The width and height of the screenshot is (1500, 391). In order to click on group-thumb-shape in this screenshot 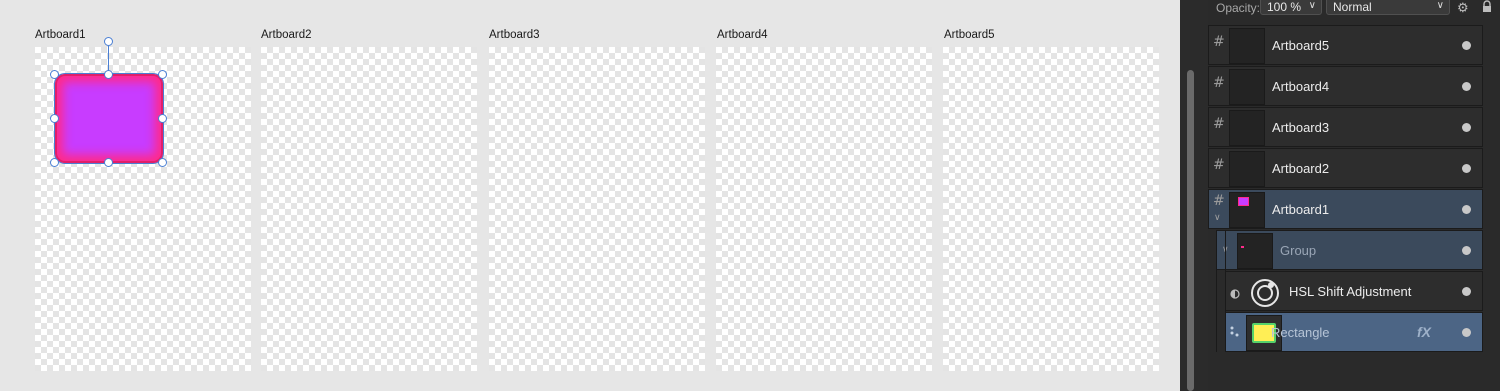, I will do `click(1242, 247)`.